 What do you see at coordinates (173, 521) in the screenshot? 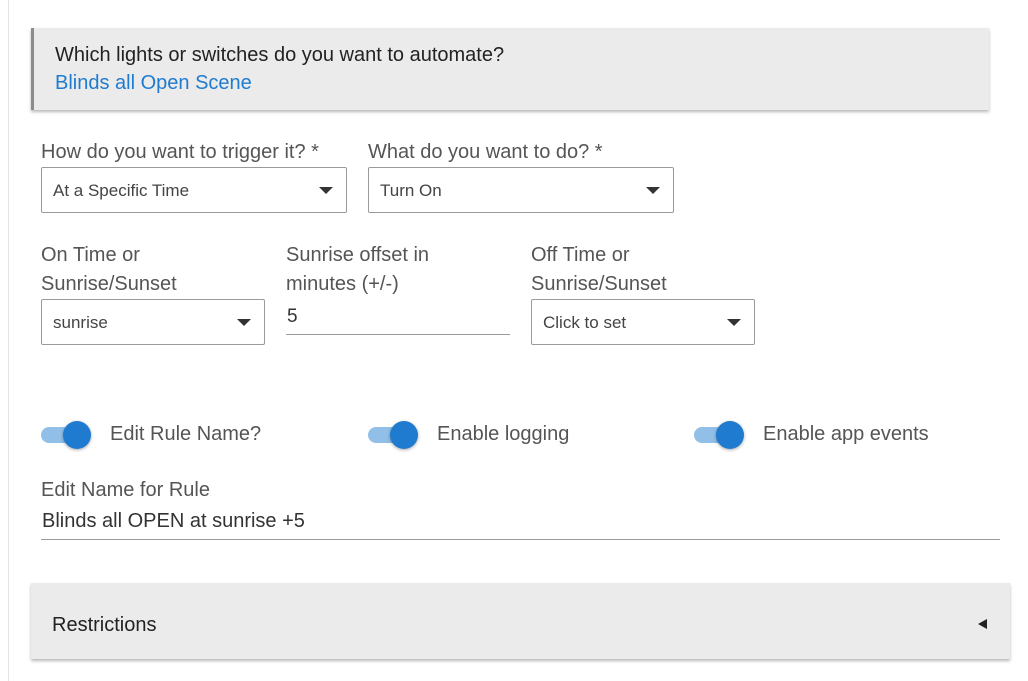
I see `rule-name-value: Blinds all OPEN at sunrise +5` at bounding box center [173, 521].